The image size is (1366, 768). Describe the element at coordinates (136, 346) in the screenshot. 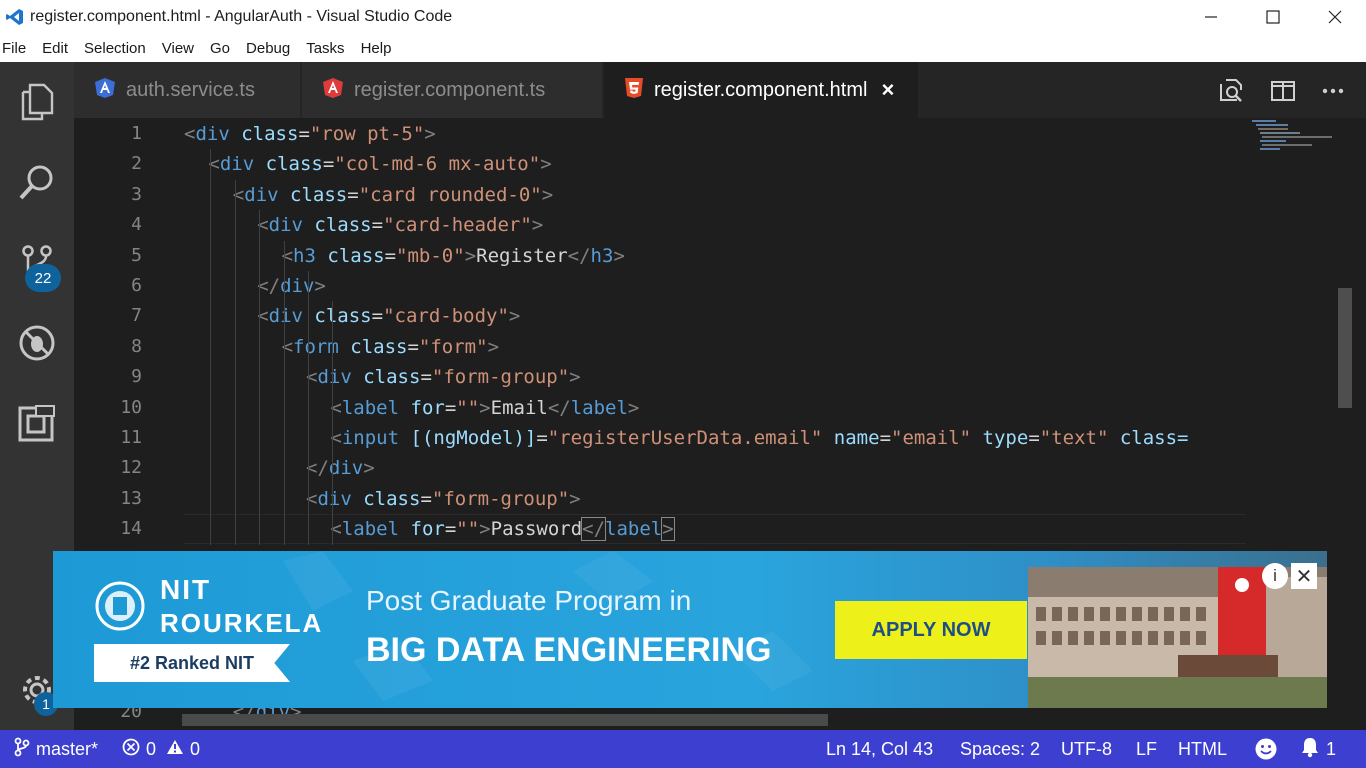

I see `line-number: 8` at that location.